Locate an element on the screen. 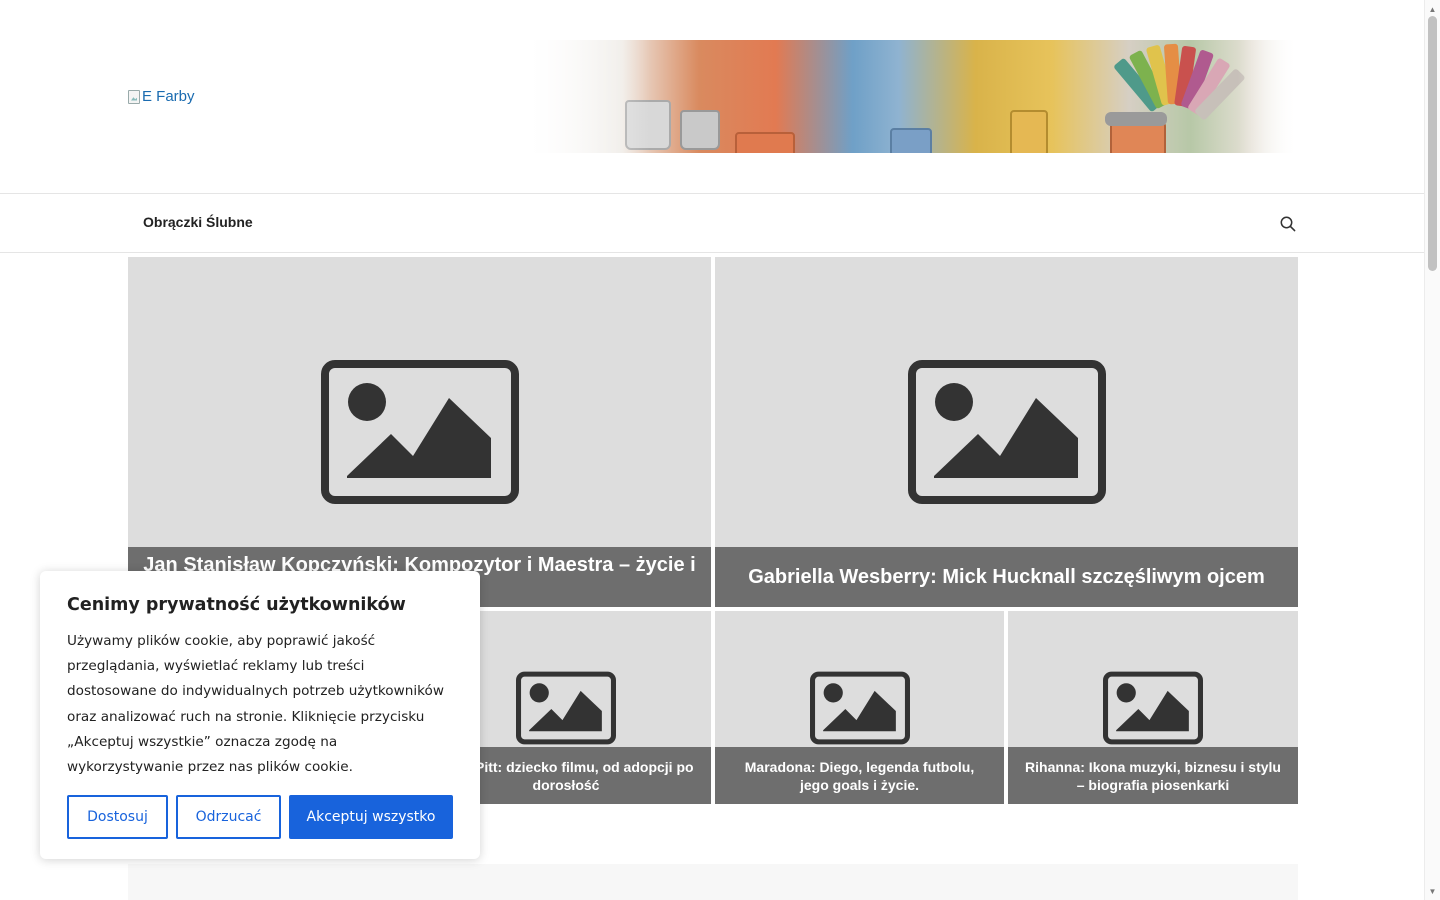 The image size is (1440, 900). content-section is located at coordinates (713, 882).